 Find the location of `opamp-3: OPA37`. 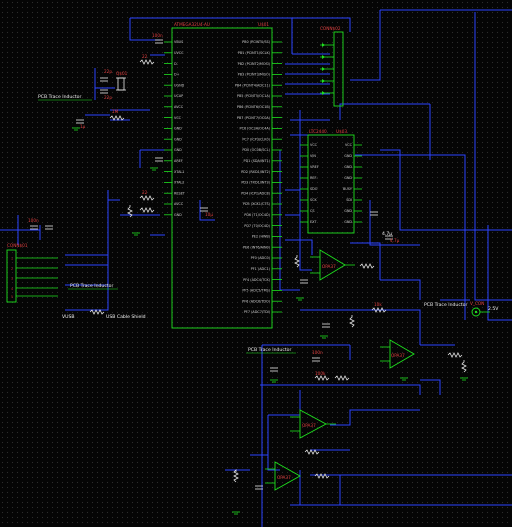

opamp-3: OPA37 is located at coordinates (313, 424).